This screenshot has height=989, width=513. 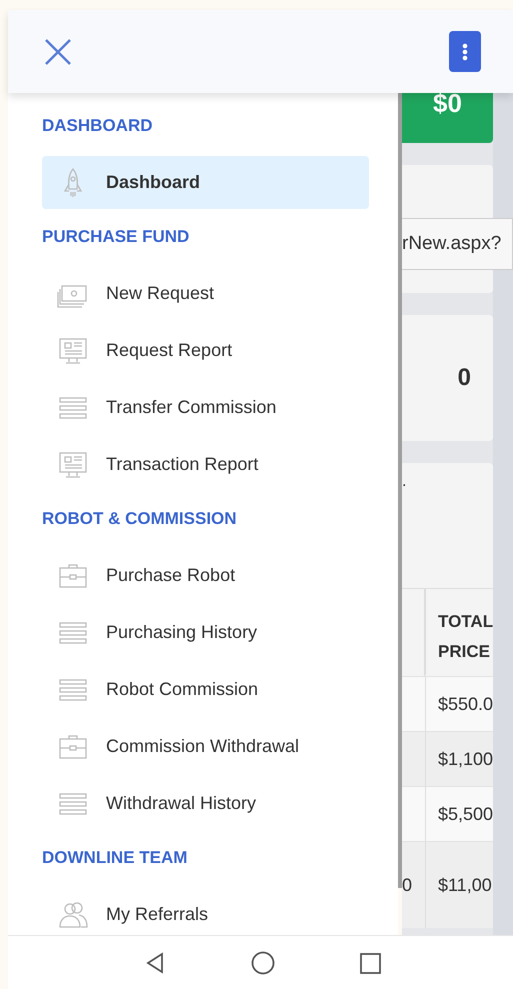 What do you see at coordinates (404, 482) in the screenshot?
I see `text-fragment: .` at bounding box center [404, 482].